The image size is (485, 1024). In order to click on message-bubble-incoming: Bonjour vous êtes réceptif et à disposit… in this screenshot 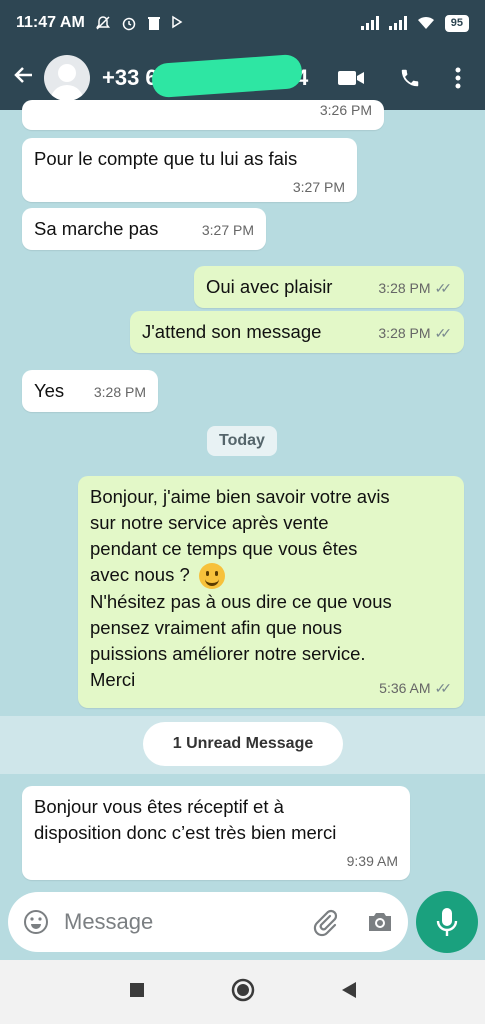, I will do `click(216, 833)`.